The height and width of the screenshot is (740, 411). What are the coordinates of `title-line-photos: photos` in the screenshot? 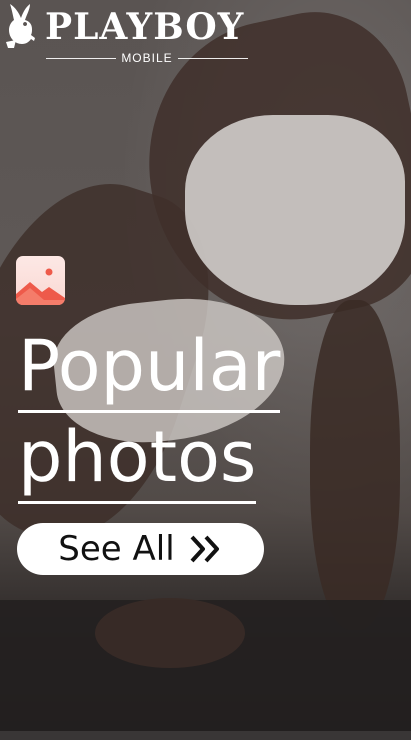 It's located at (137, 458).